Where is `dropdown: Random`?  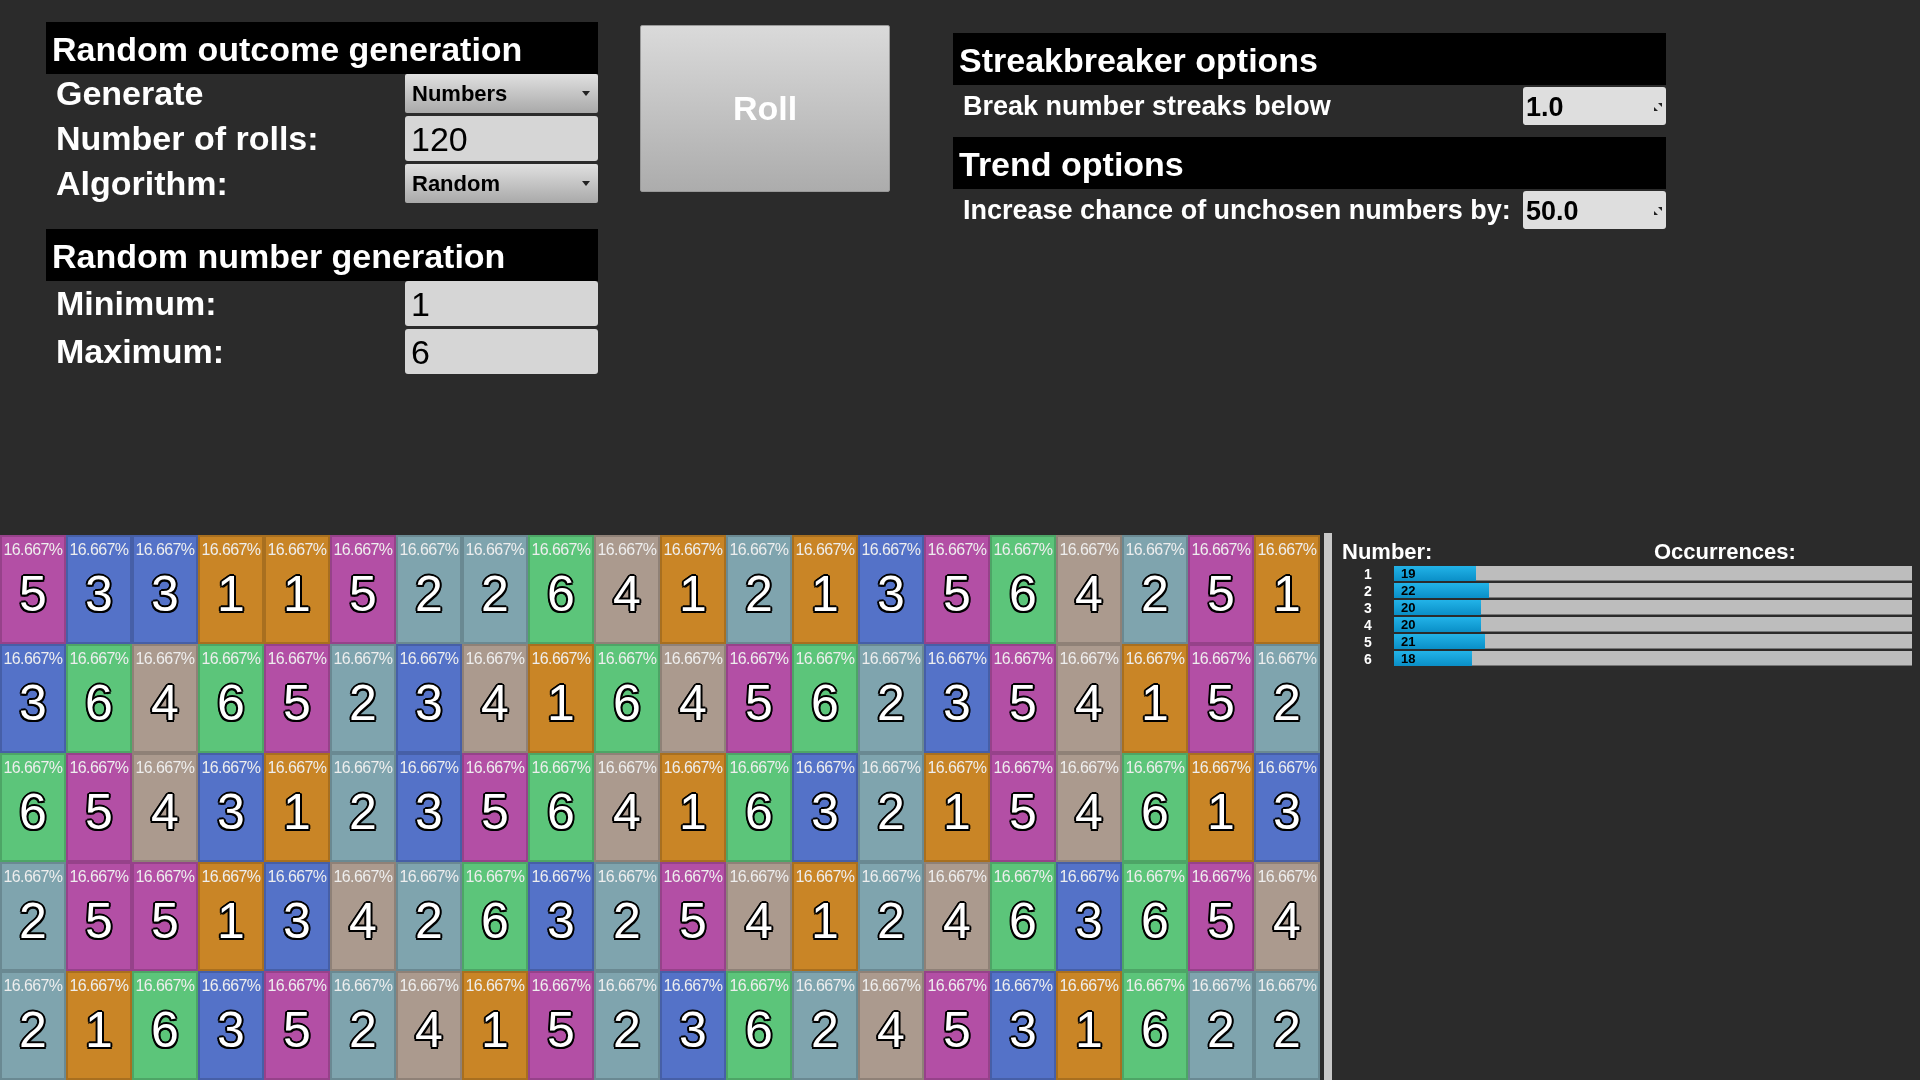 dropdown: Random is located at coordinates (501, 183).